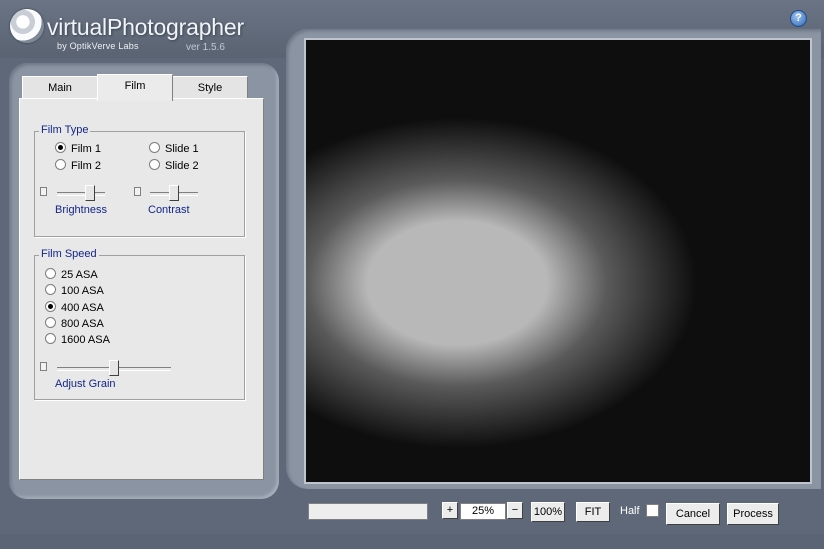 Image resolution: width=824 pixels, height=549 pixels. I want to click on brightness-tick, so click(43, 191).